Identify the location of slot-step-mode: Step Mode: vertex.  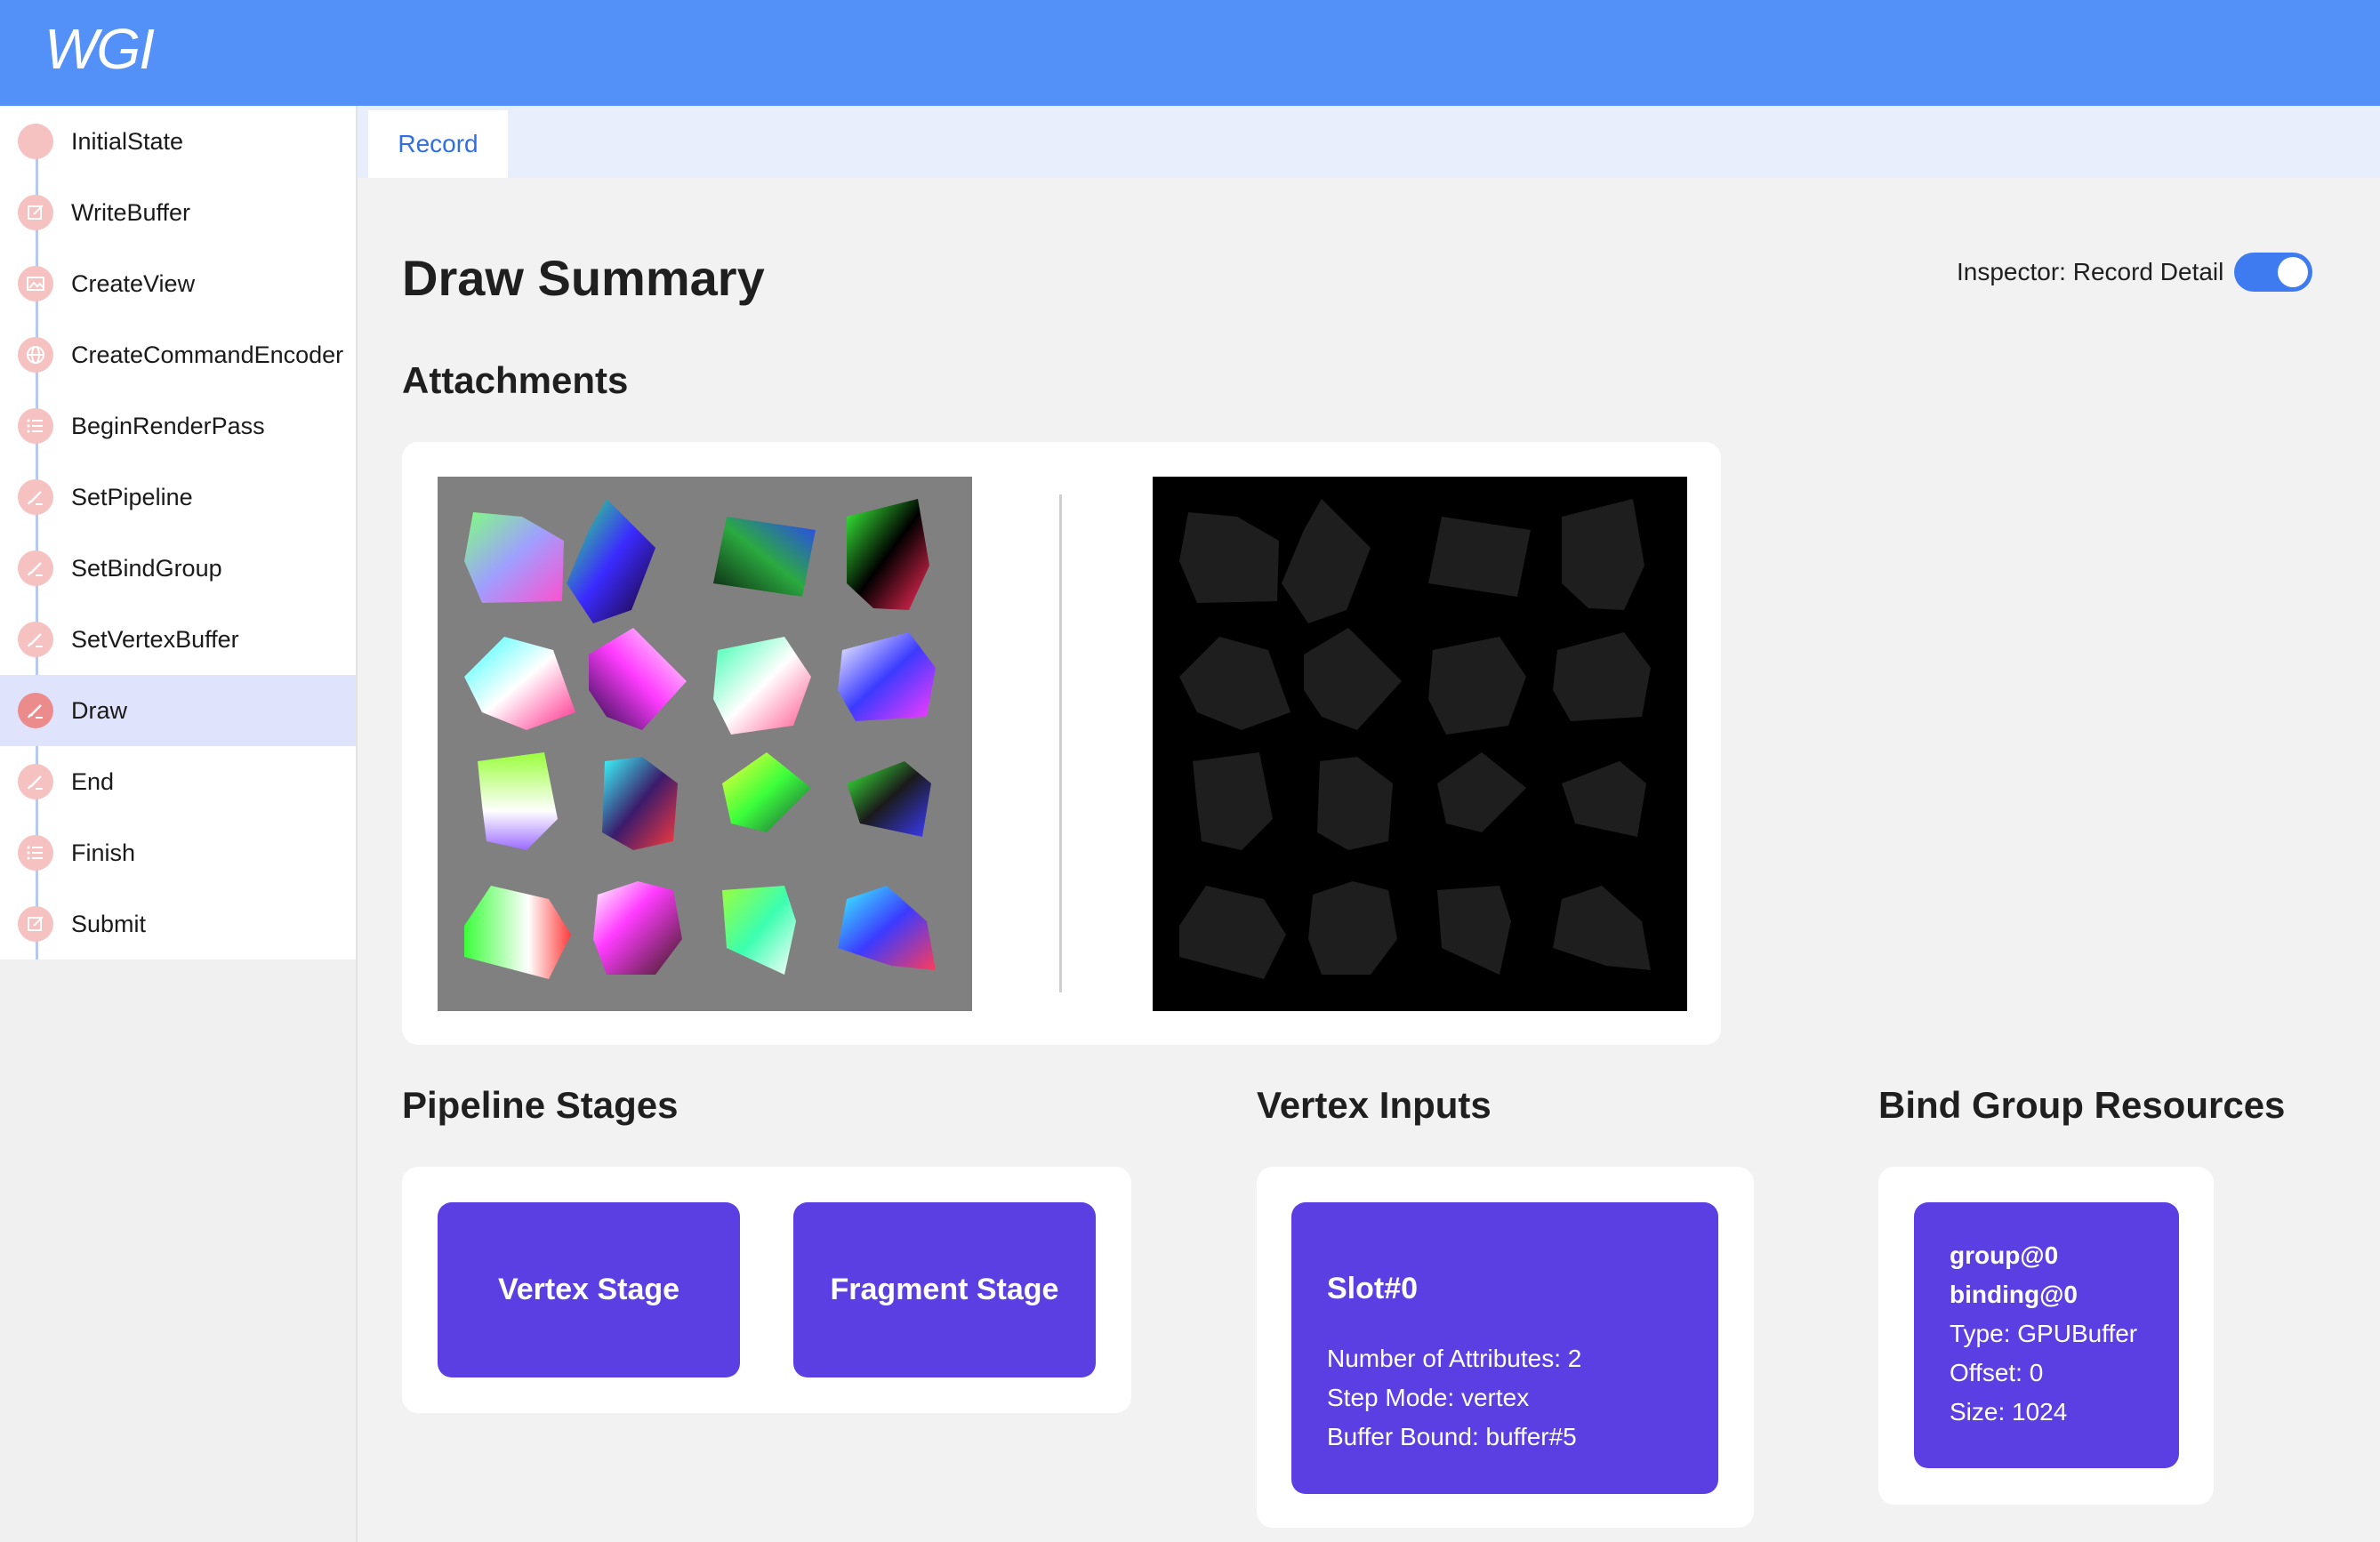
(1428, 1397).